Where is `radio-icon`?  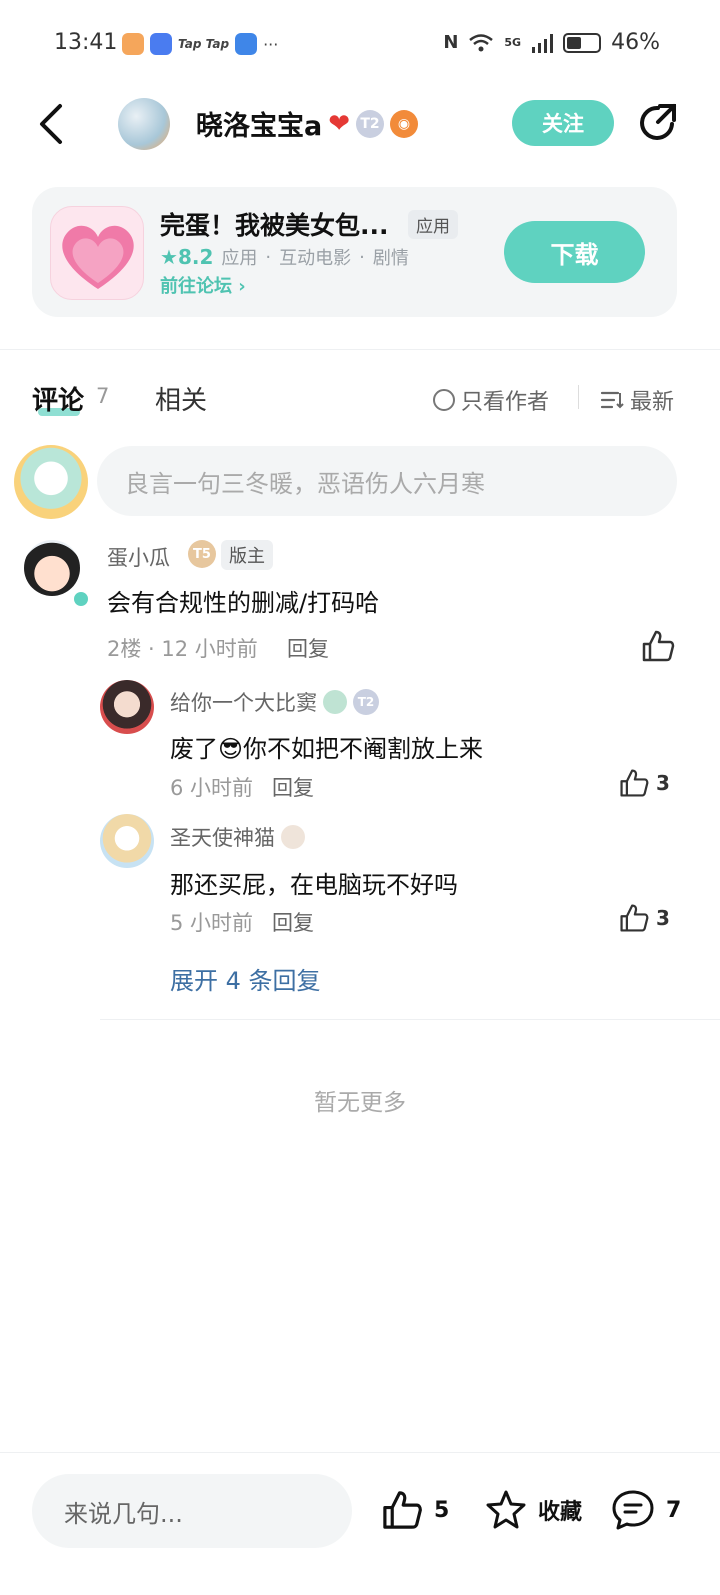
radio-icon is located at coordinates (444, 400).